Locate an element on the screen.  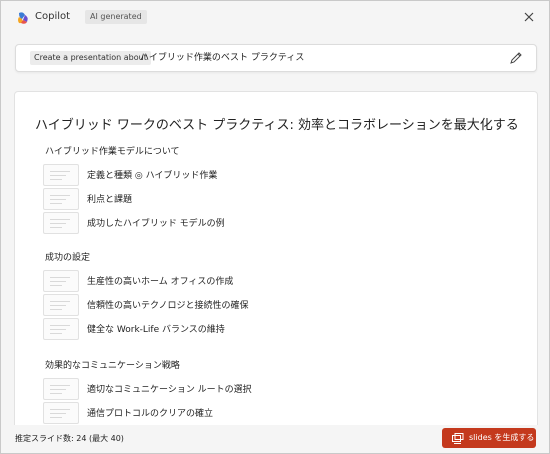
slide-item: 信頼性の高いテクノロジと接続性の確保 is located at coordinates (163, 305).